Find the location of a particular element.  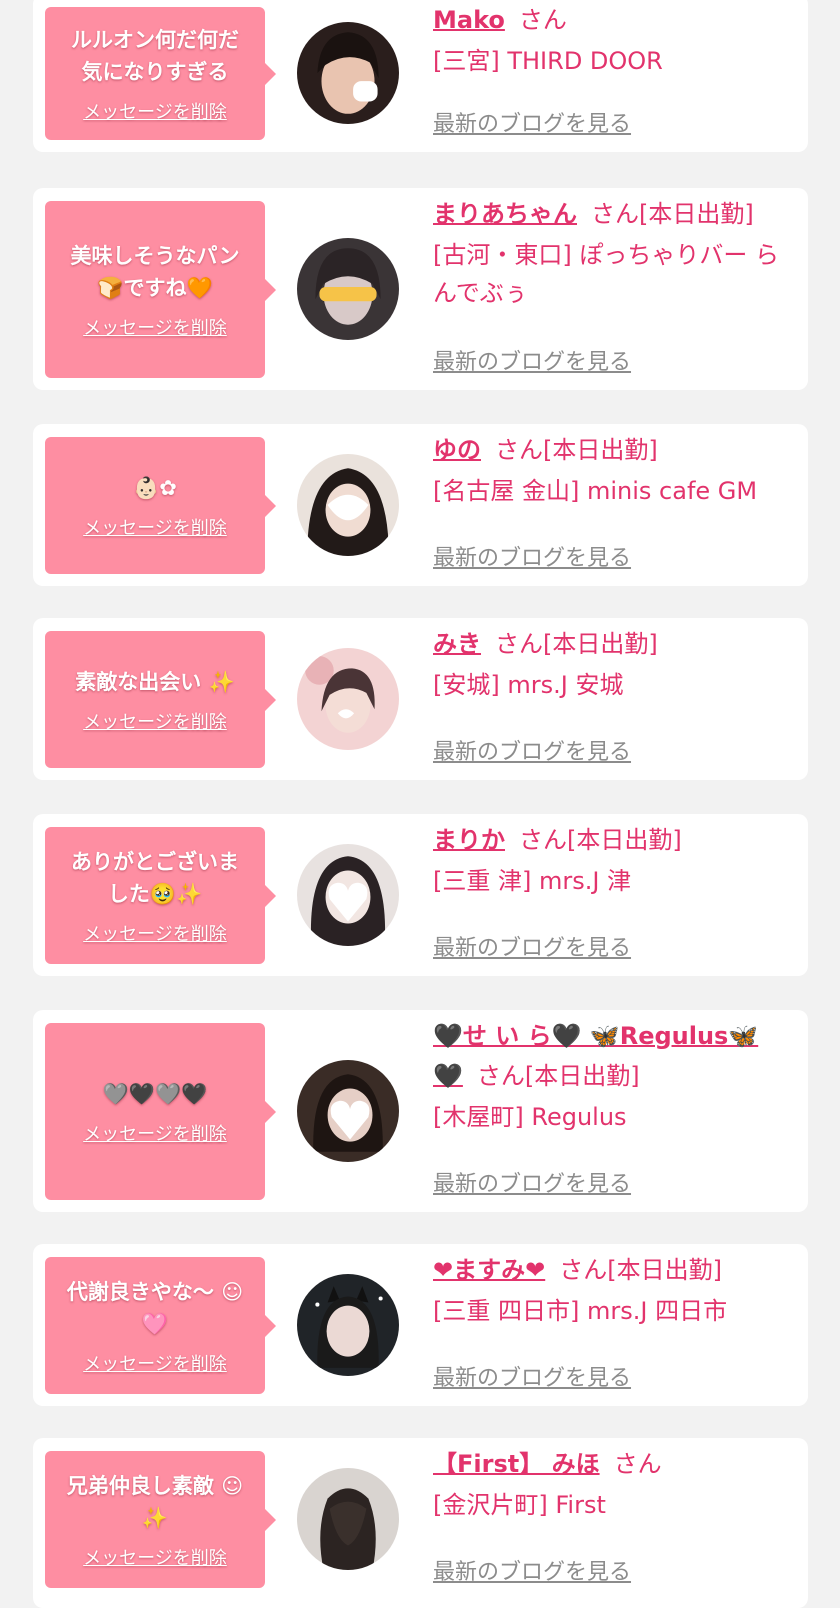

message-text: 代謝良きやな〜 ☺ 🩷 is located at coordinates (155, 1307).